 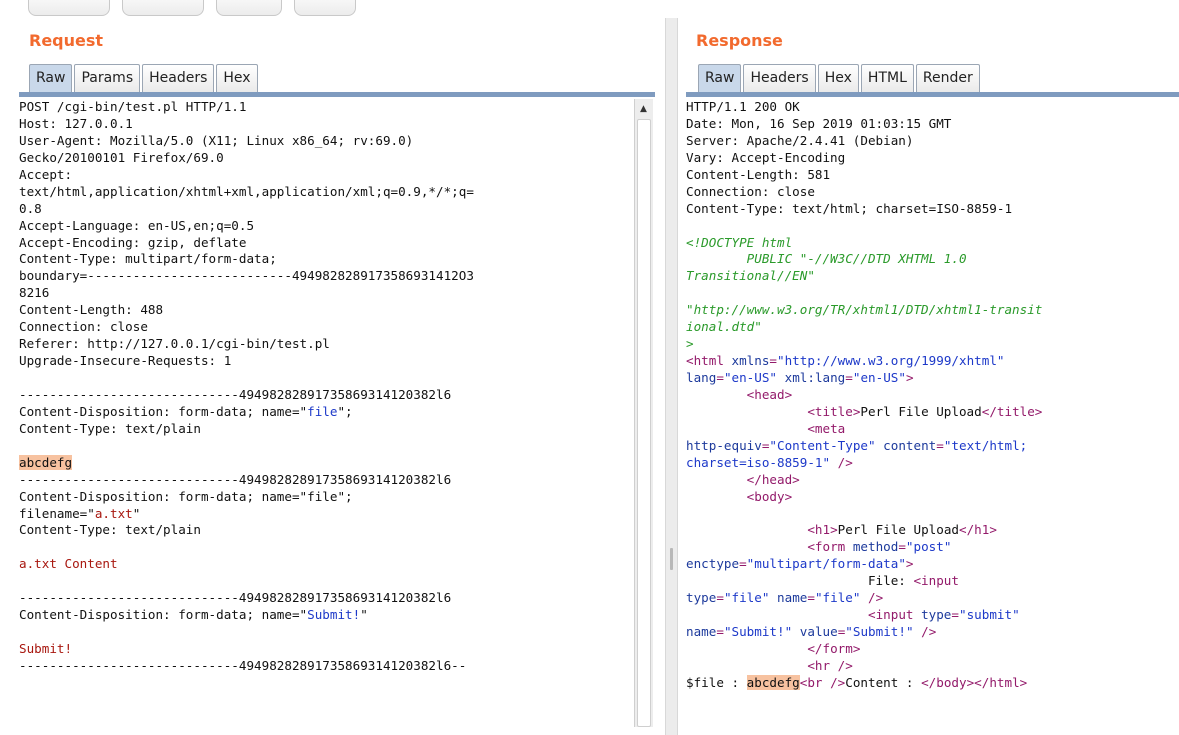 I want to click on response-line-text: >, so click(x=909, y=377).